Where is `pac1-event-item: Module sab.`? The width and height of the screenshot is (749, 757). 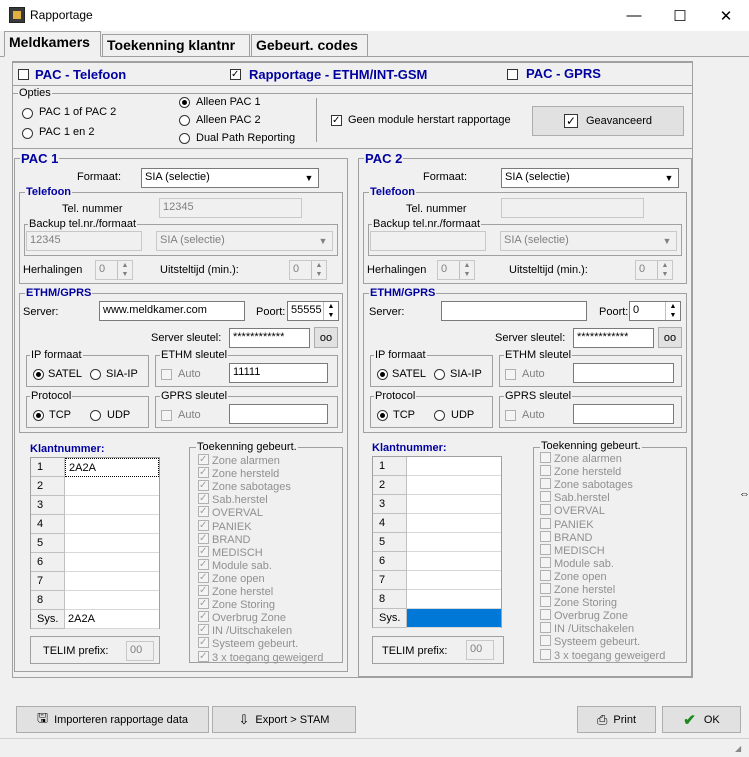 pac1-event-item: Module sab. is located at coordinates (235, 565).